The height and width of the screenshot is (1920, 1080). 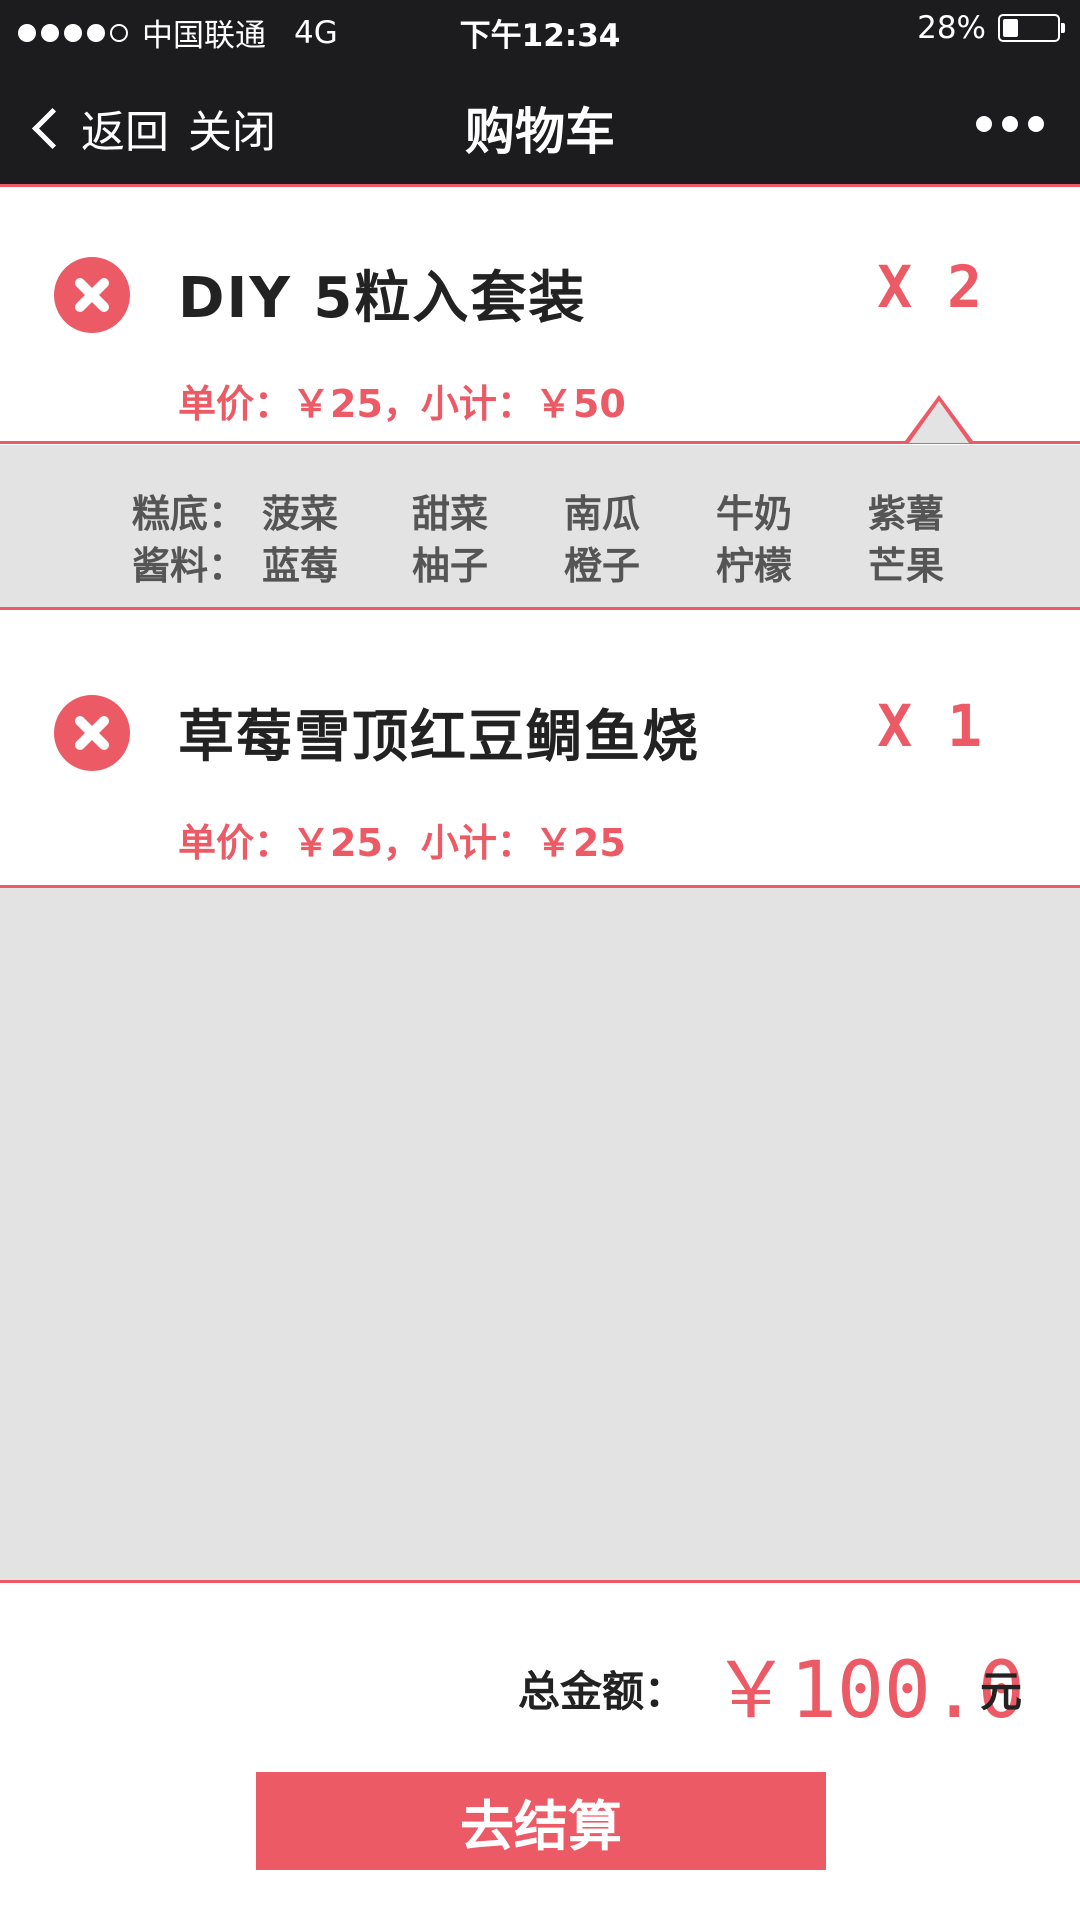 I want to click on option-value: 橙子, so click(x=602, y=566).